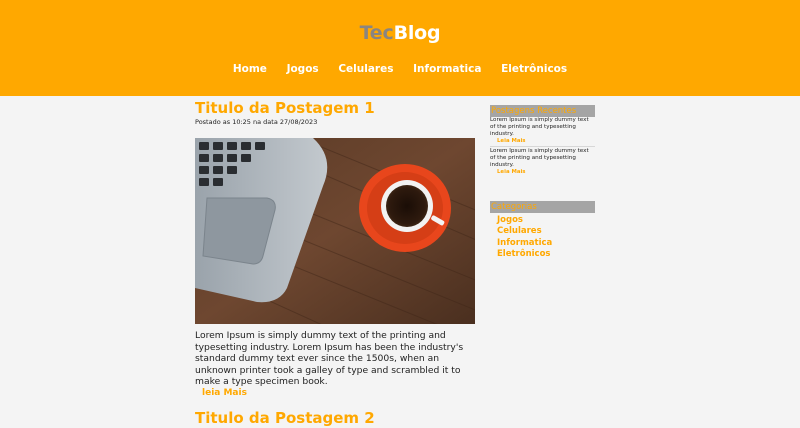 The width and height of the screenshot is (800, 428). I want to click on post-title: Titulo da Postagem 2, so click(285, 418).